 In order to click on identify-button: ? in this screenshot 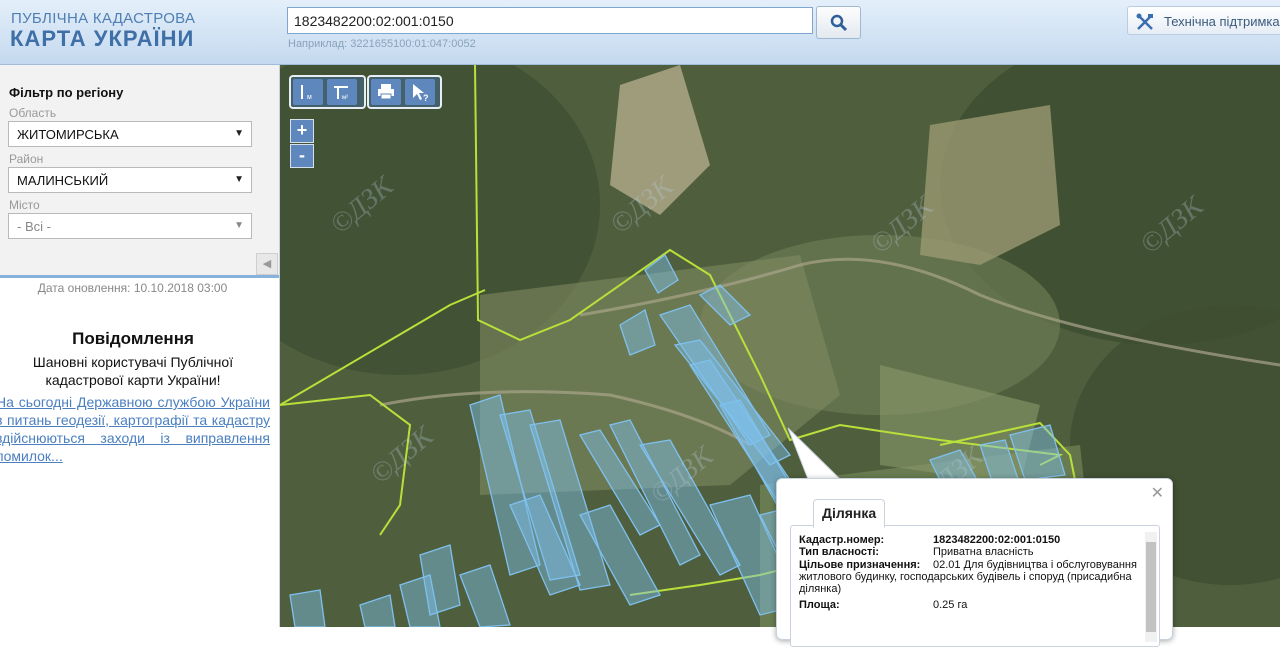, I will do `click(420, 92)`.